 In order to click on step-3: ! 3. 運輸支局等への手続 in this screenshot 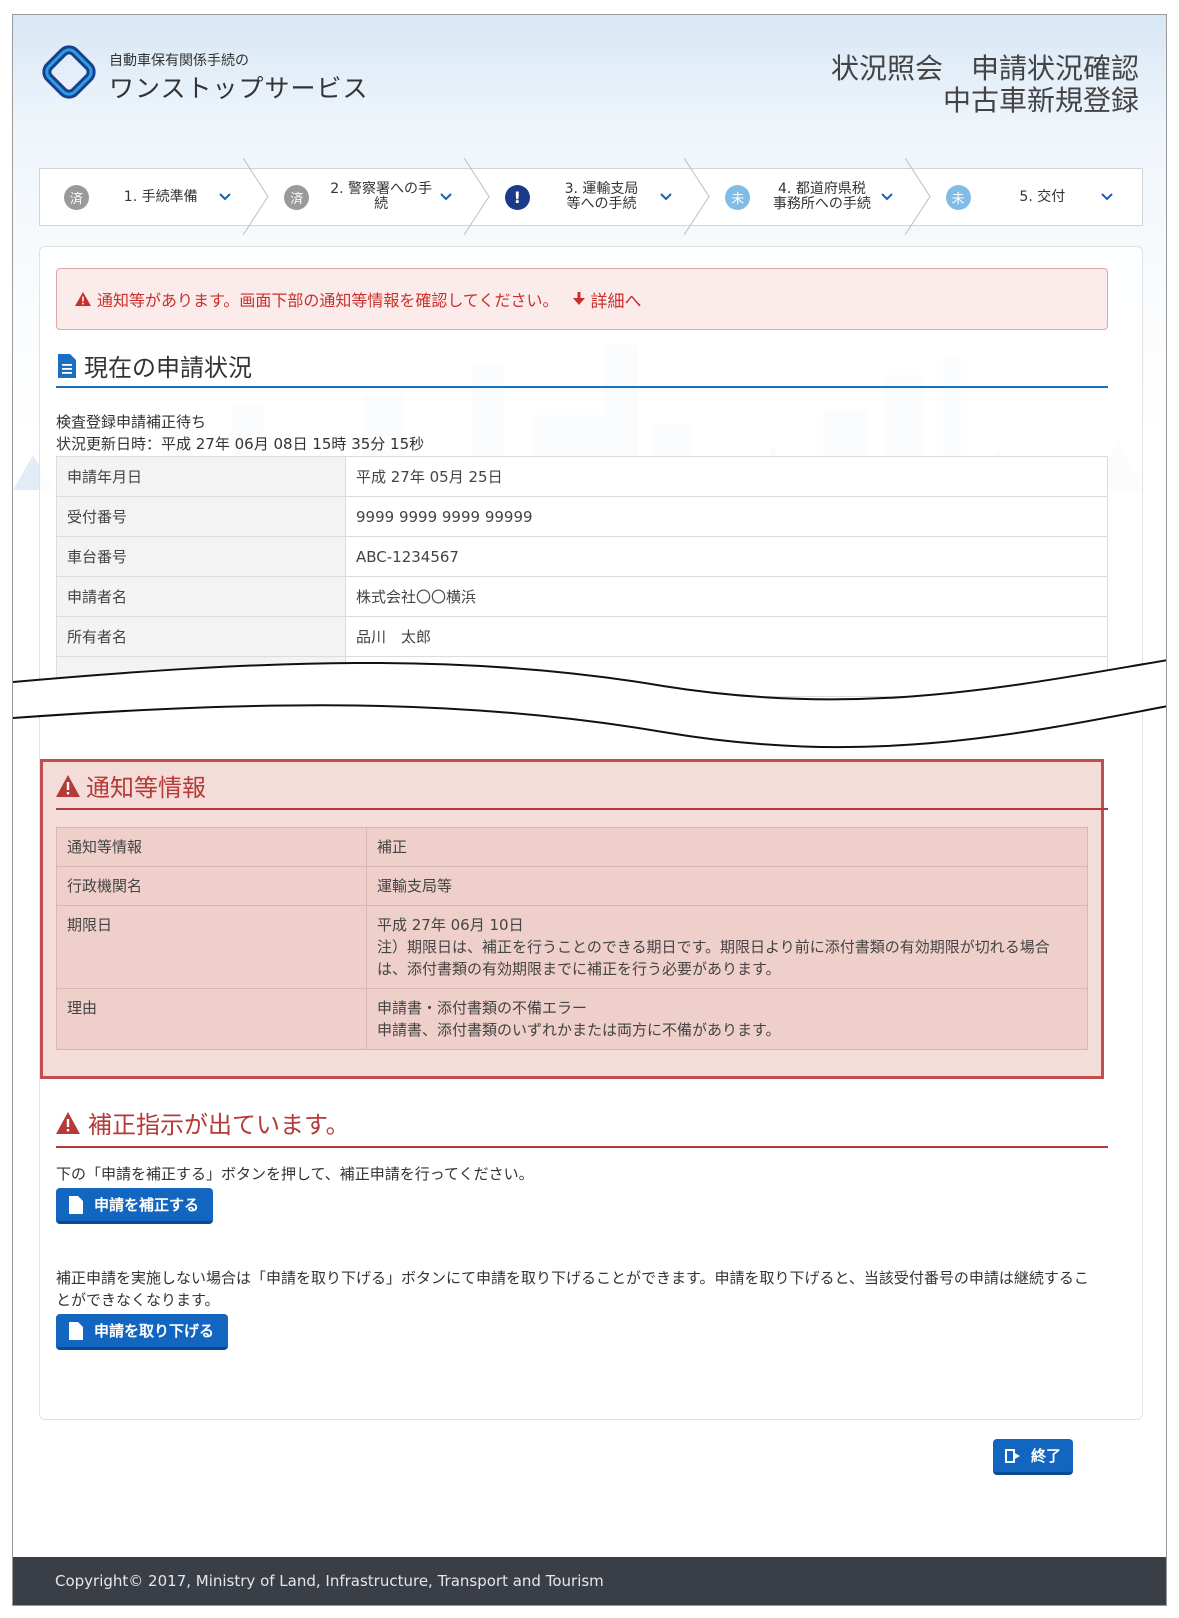, I will do `click(591, 197)`.